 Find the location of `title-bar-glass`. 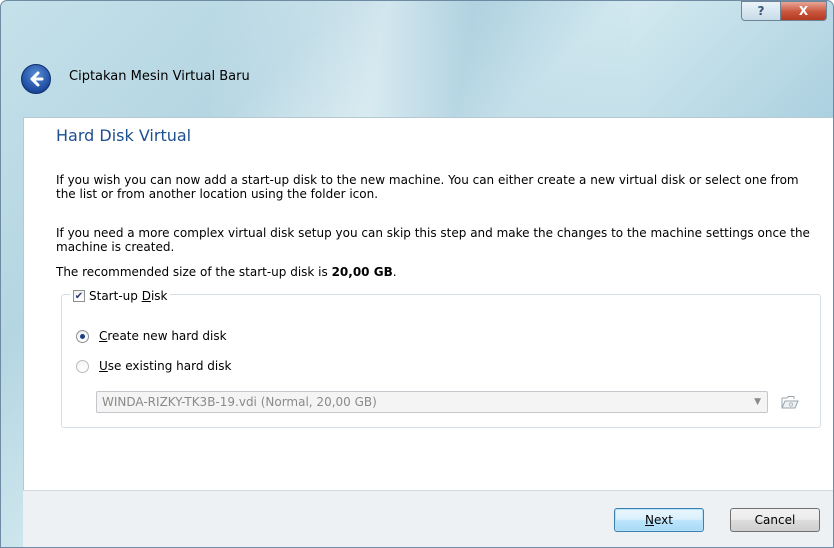

title-bar-glass is located at coordinates (421, 60).